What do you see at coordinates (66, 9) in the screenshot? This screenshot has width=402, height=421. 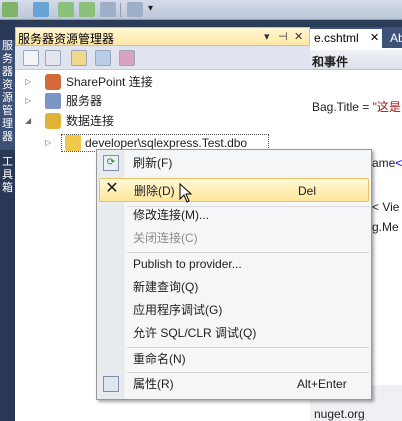 I see `step-icon` at bounding box center [66, 9].